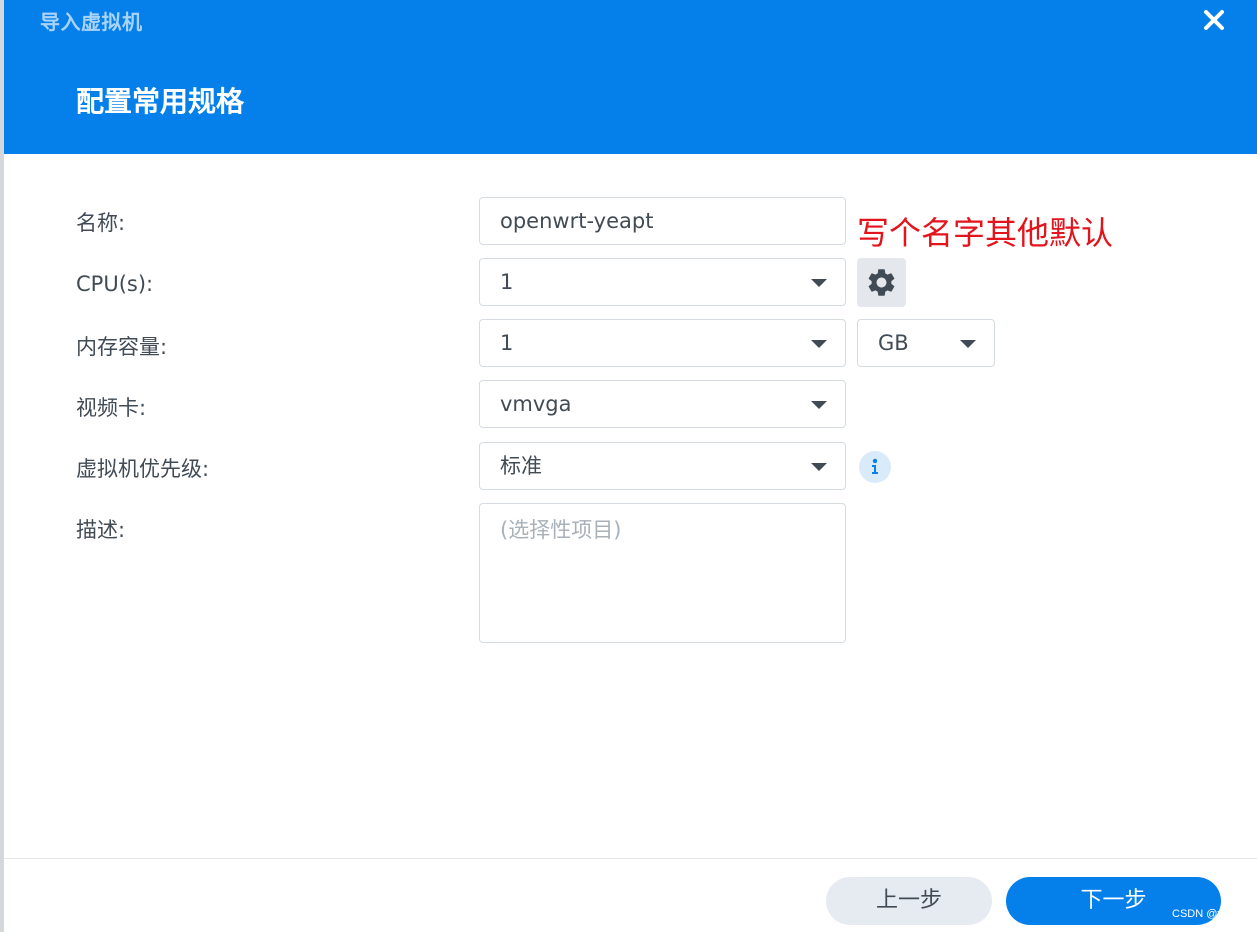 Image resolution: width=1257 pixels, height=932 pixels. I want to click on priority-select: 标准, so click(662, 466).